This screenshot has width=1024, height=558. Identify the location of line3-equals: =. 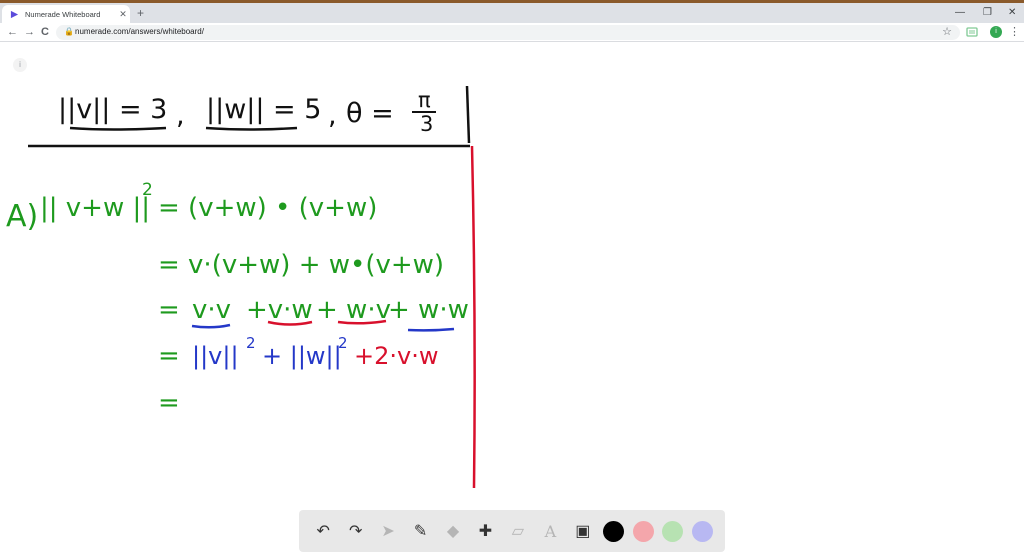
(169, 310).